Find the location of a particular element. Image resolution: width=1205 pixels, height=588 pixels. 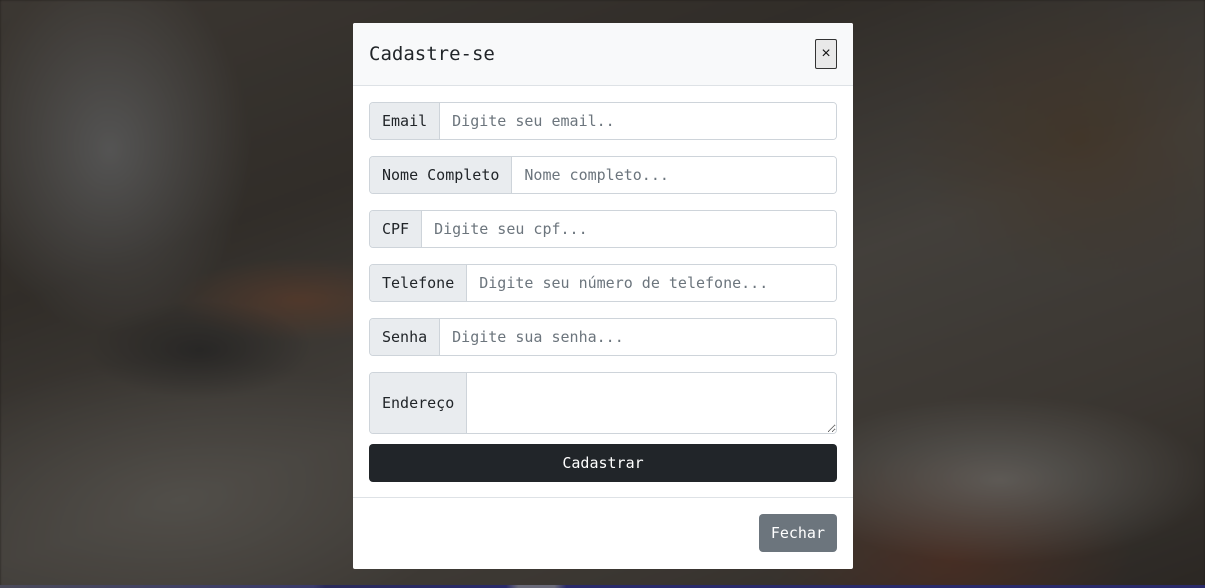

address-group: Endereço is located at coordinates (603, 403).